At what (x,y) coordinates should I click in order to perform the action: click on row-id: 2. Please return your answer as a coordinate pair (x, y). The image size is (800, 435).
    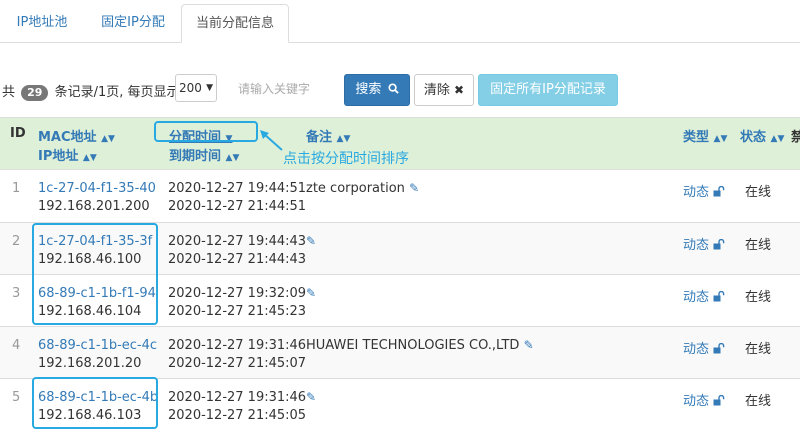
    Looking at the image, I should click on (16, 241).